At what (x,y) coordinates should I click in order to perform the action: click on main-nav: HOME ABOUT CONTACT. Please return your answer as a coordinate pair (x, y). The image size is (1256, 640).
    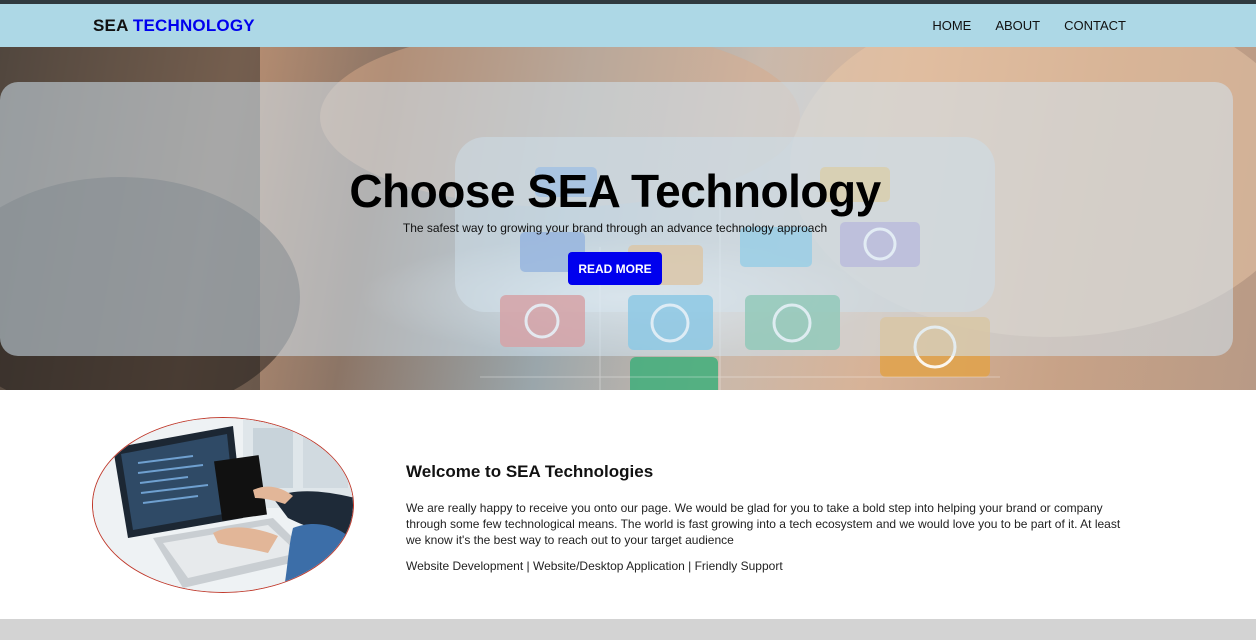
    Looking at the image, I should click on (1029, 25).